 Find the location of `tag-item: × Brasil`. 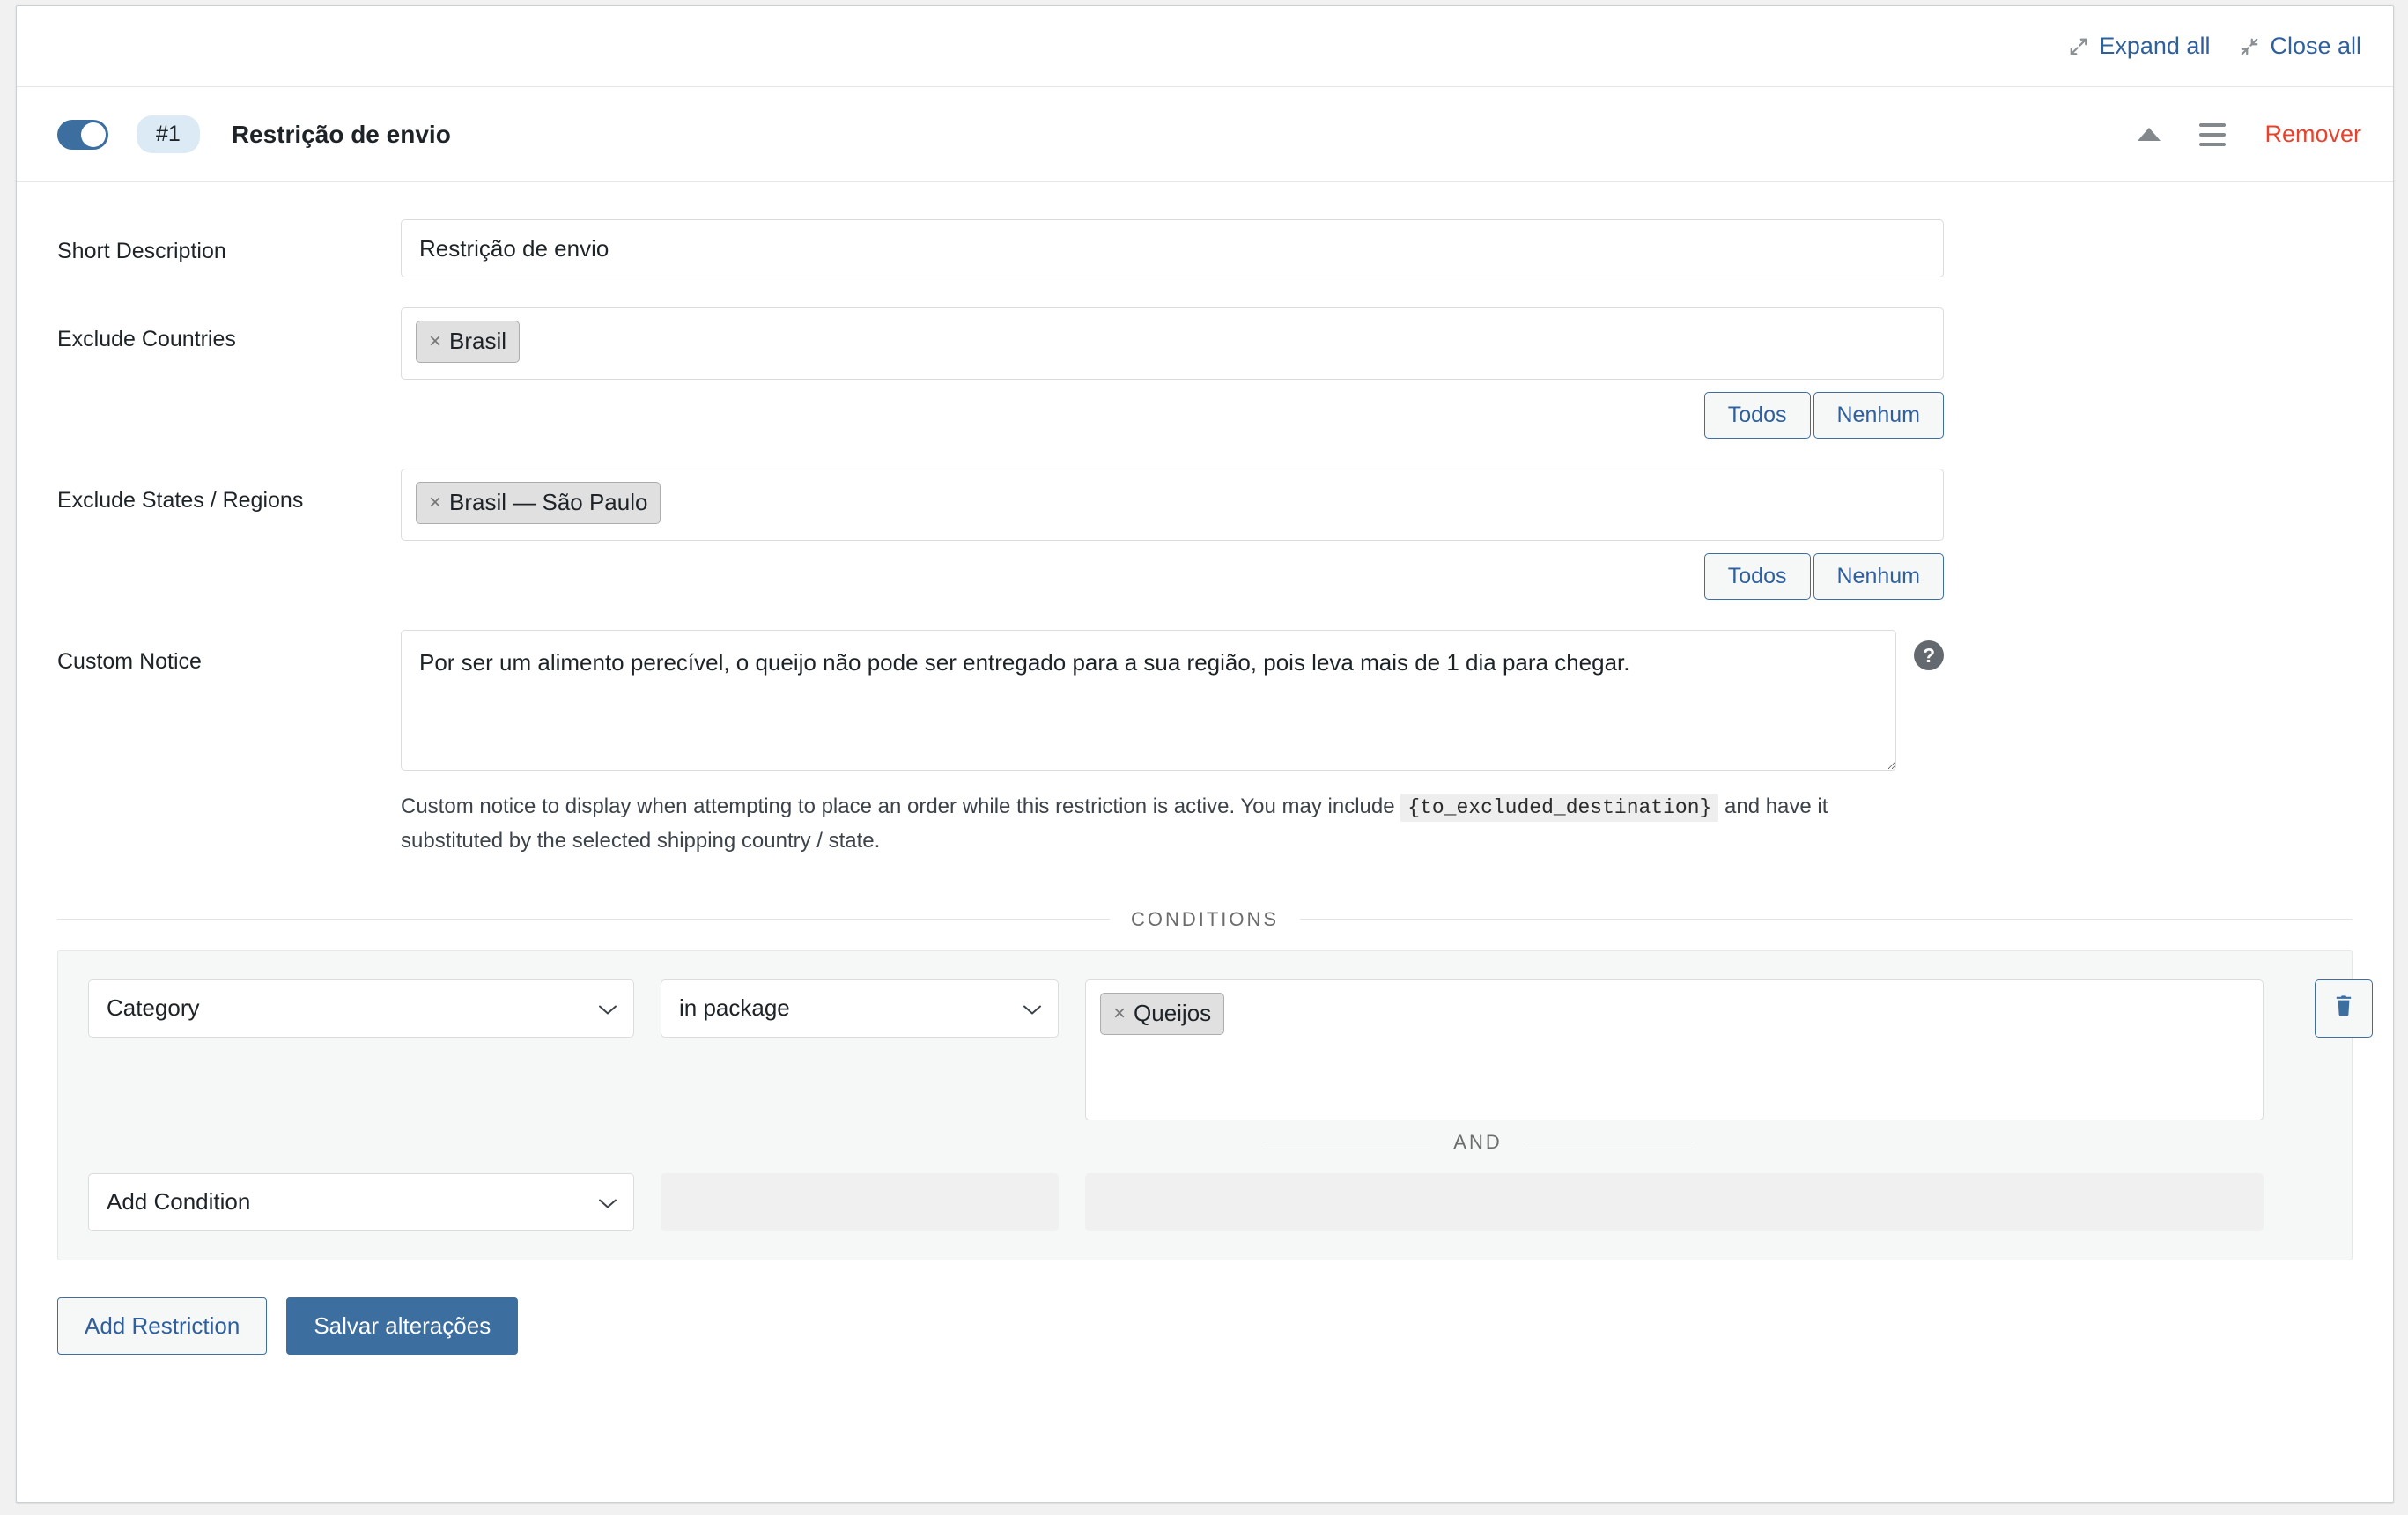

tag-item: × Brasil is located at coordinates (468, 342).